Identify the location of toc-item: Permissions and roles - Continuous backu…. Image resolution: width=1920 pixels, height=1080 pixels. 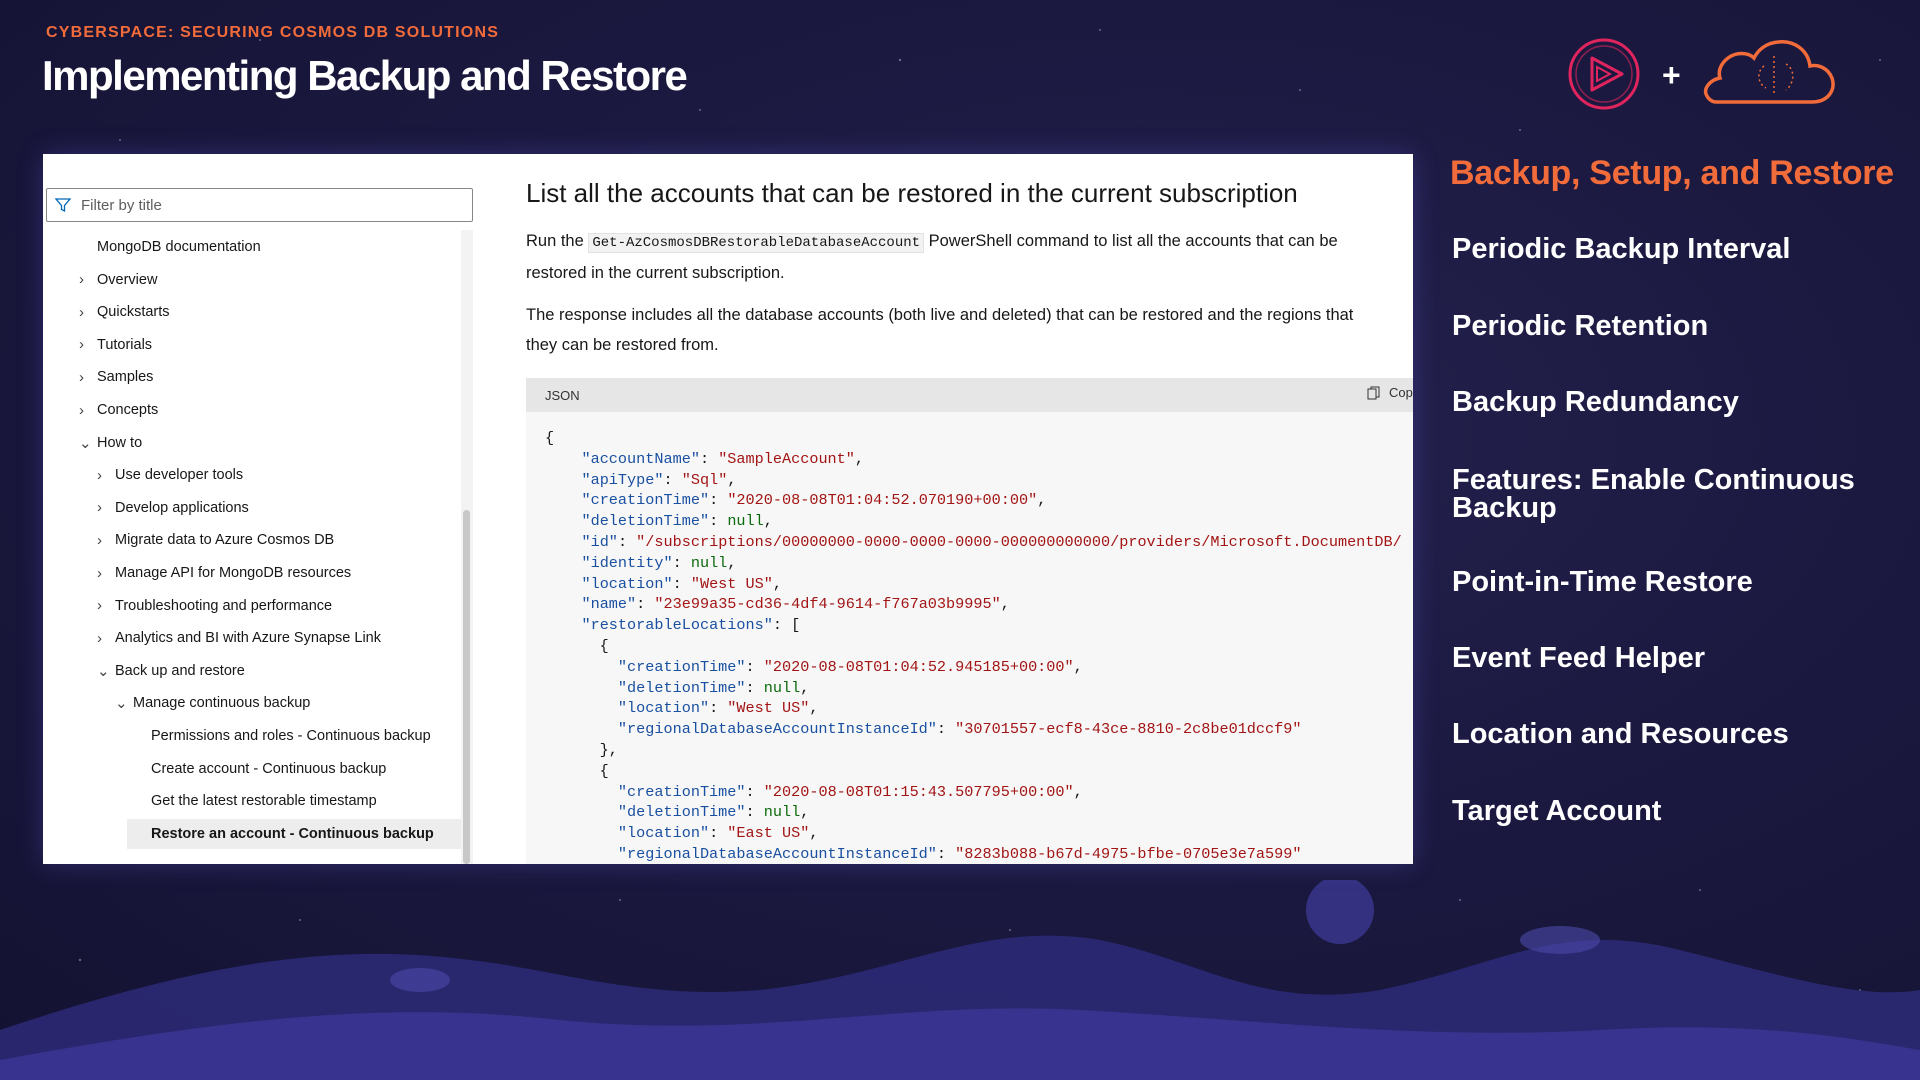
(282, 736).